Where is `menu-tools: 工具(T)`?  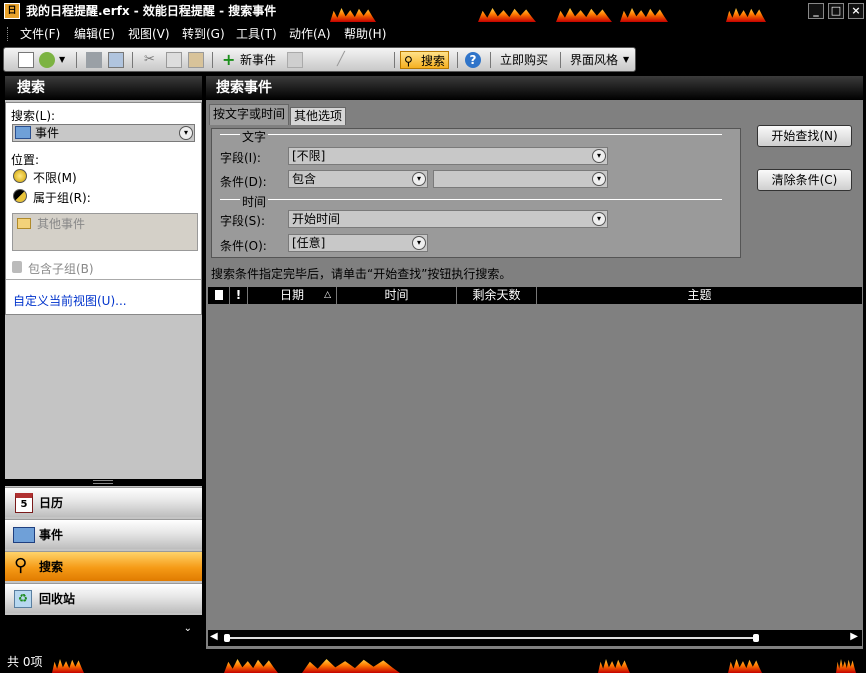
menu-tools: 工具(T) is located at coordinates (256, 34).